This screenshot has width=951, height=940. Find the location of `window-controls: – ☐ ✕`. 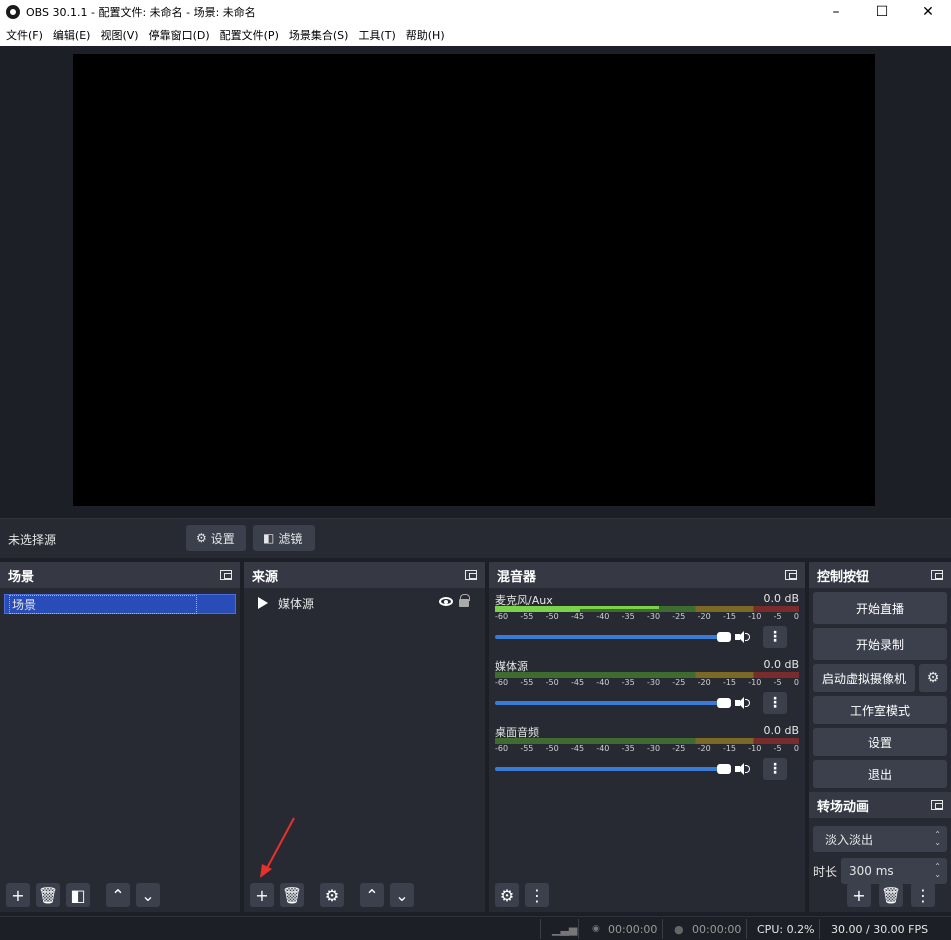

window-controls: – ☐ ✕ is located at coordinates (882, 12).